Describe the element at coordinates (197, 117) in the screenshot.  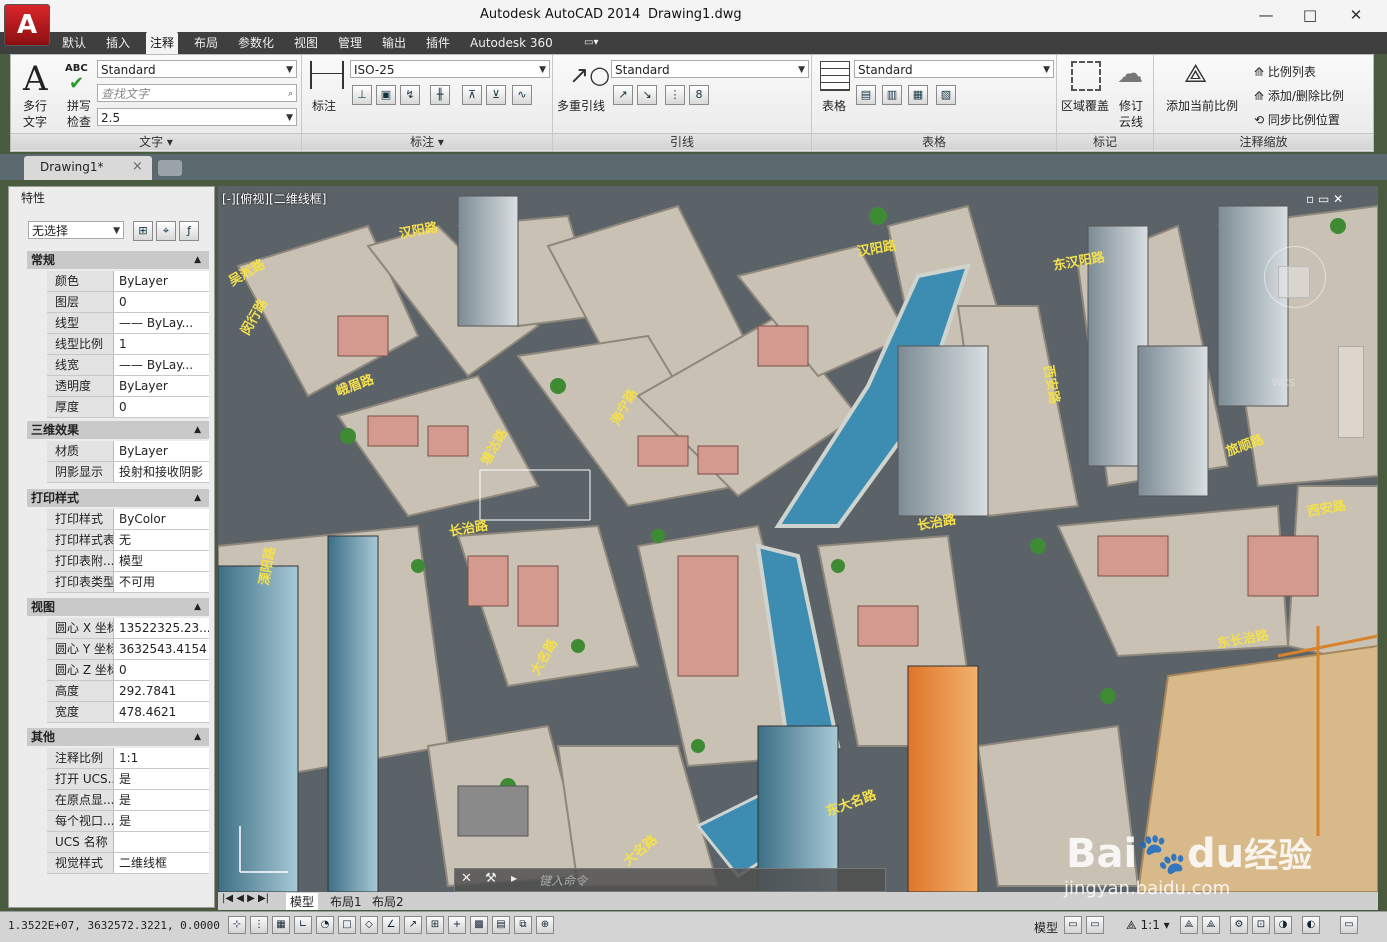
I see `text-height-dropdown: 2.5 ▼` at that location.